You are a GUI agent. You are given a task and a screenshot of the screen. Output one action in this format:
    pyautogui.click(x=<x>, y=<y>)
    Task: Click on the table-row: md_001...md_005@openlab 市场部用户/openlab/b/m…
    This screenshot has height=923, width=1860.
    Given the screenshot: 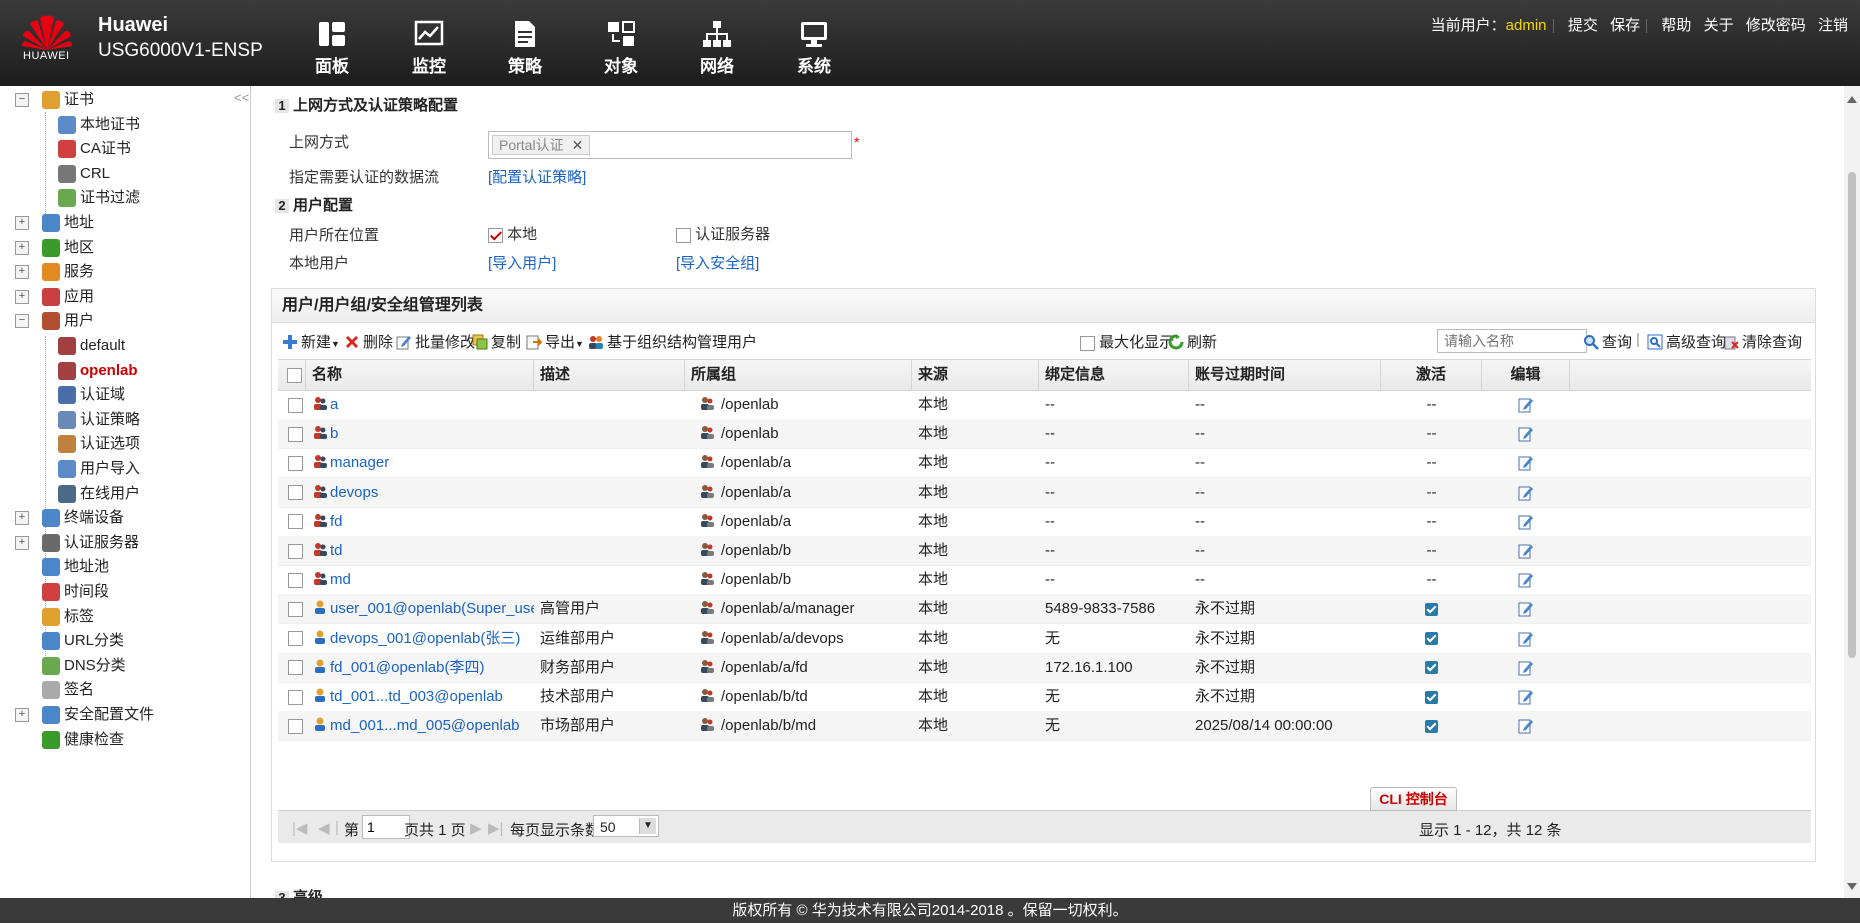 What is the action you would take?
    pyautogui.click(x=1044, y=726)
    